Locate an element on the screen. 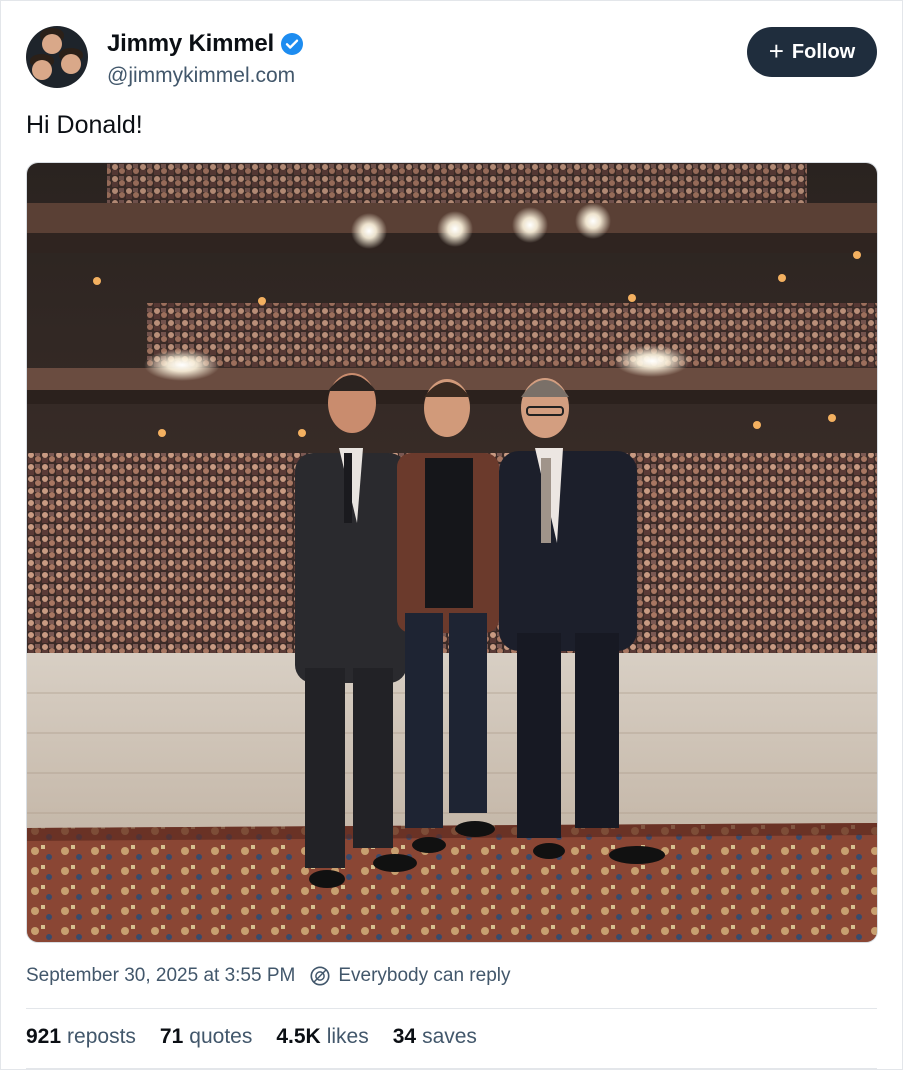  stats-divider-top is located at coordinates (451, 1008).